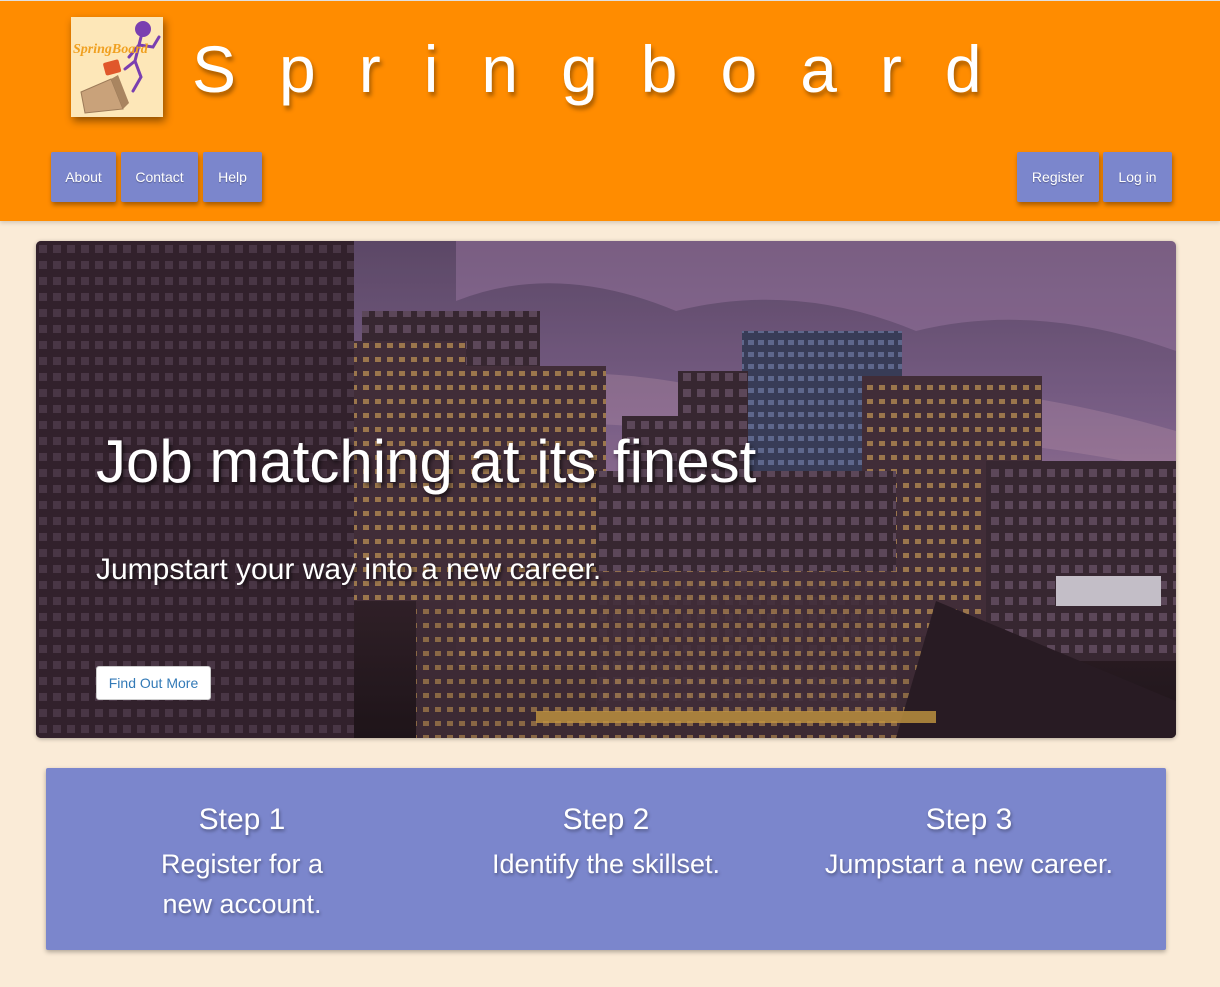 The height and width of the screenshot is (987, 1220). What do you see at coordinates (153, 683) in the screenshot?
I see `find-out-more-button: Find Out More` at bounding box center [153, 683].